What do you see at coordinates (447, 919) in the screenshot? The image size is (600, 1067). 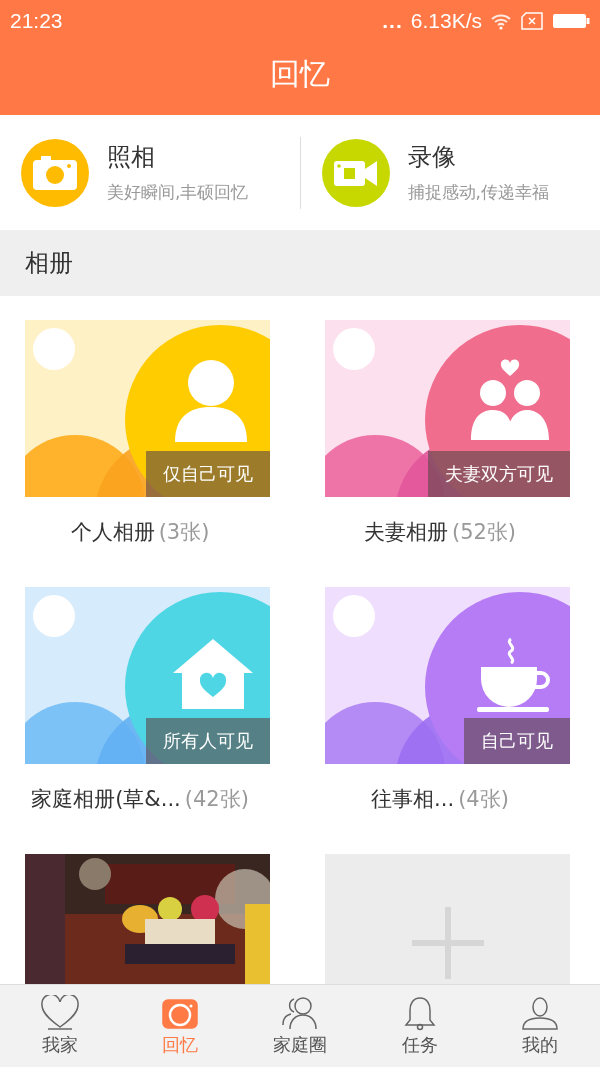 I see `add-album-button` at bounding box center [447, 919].